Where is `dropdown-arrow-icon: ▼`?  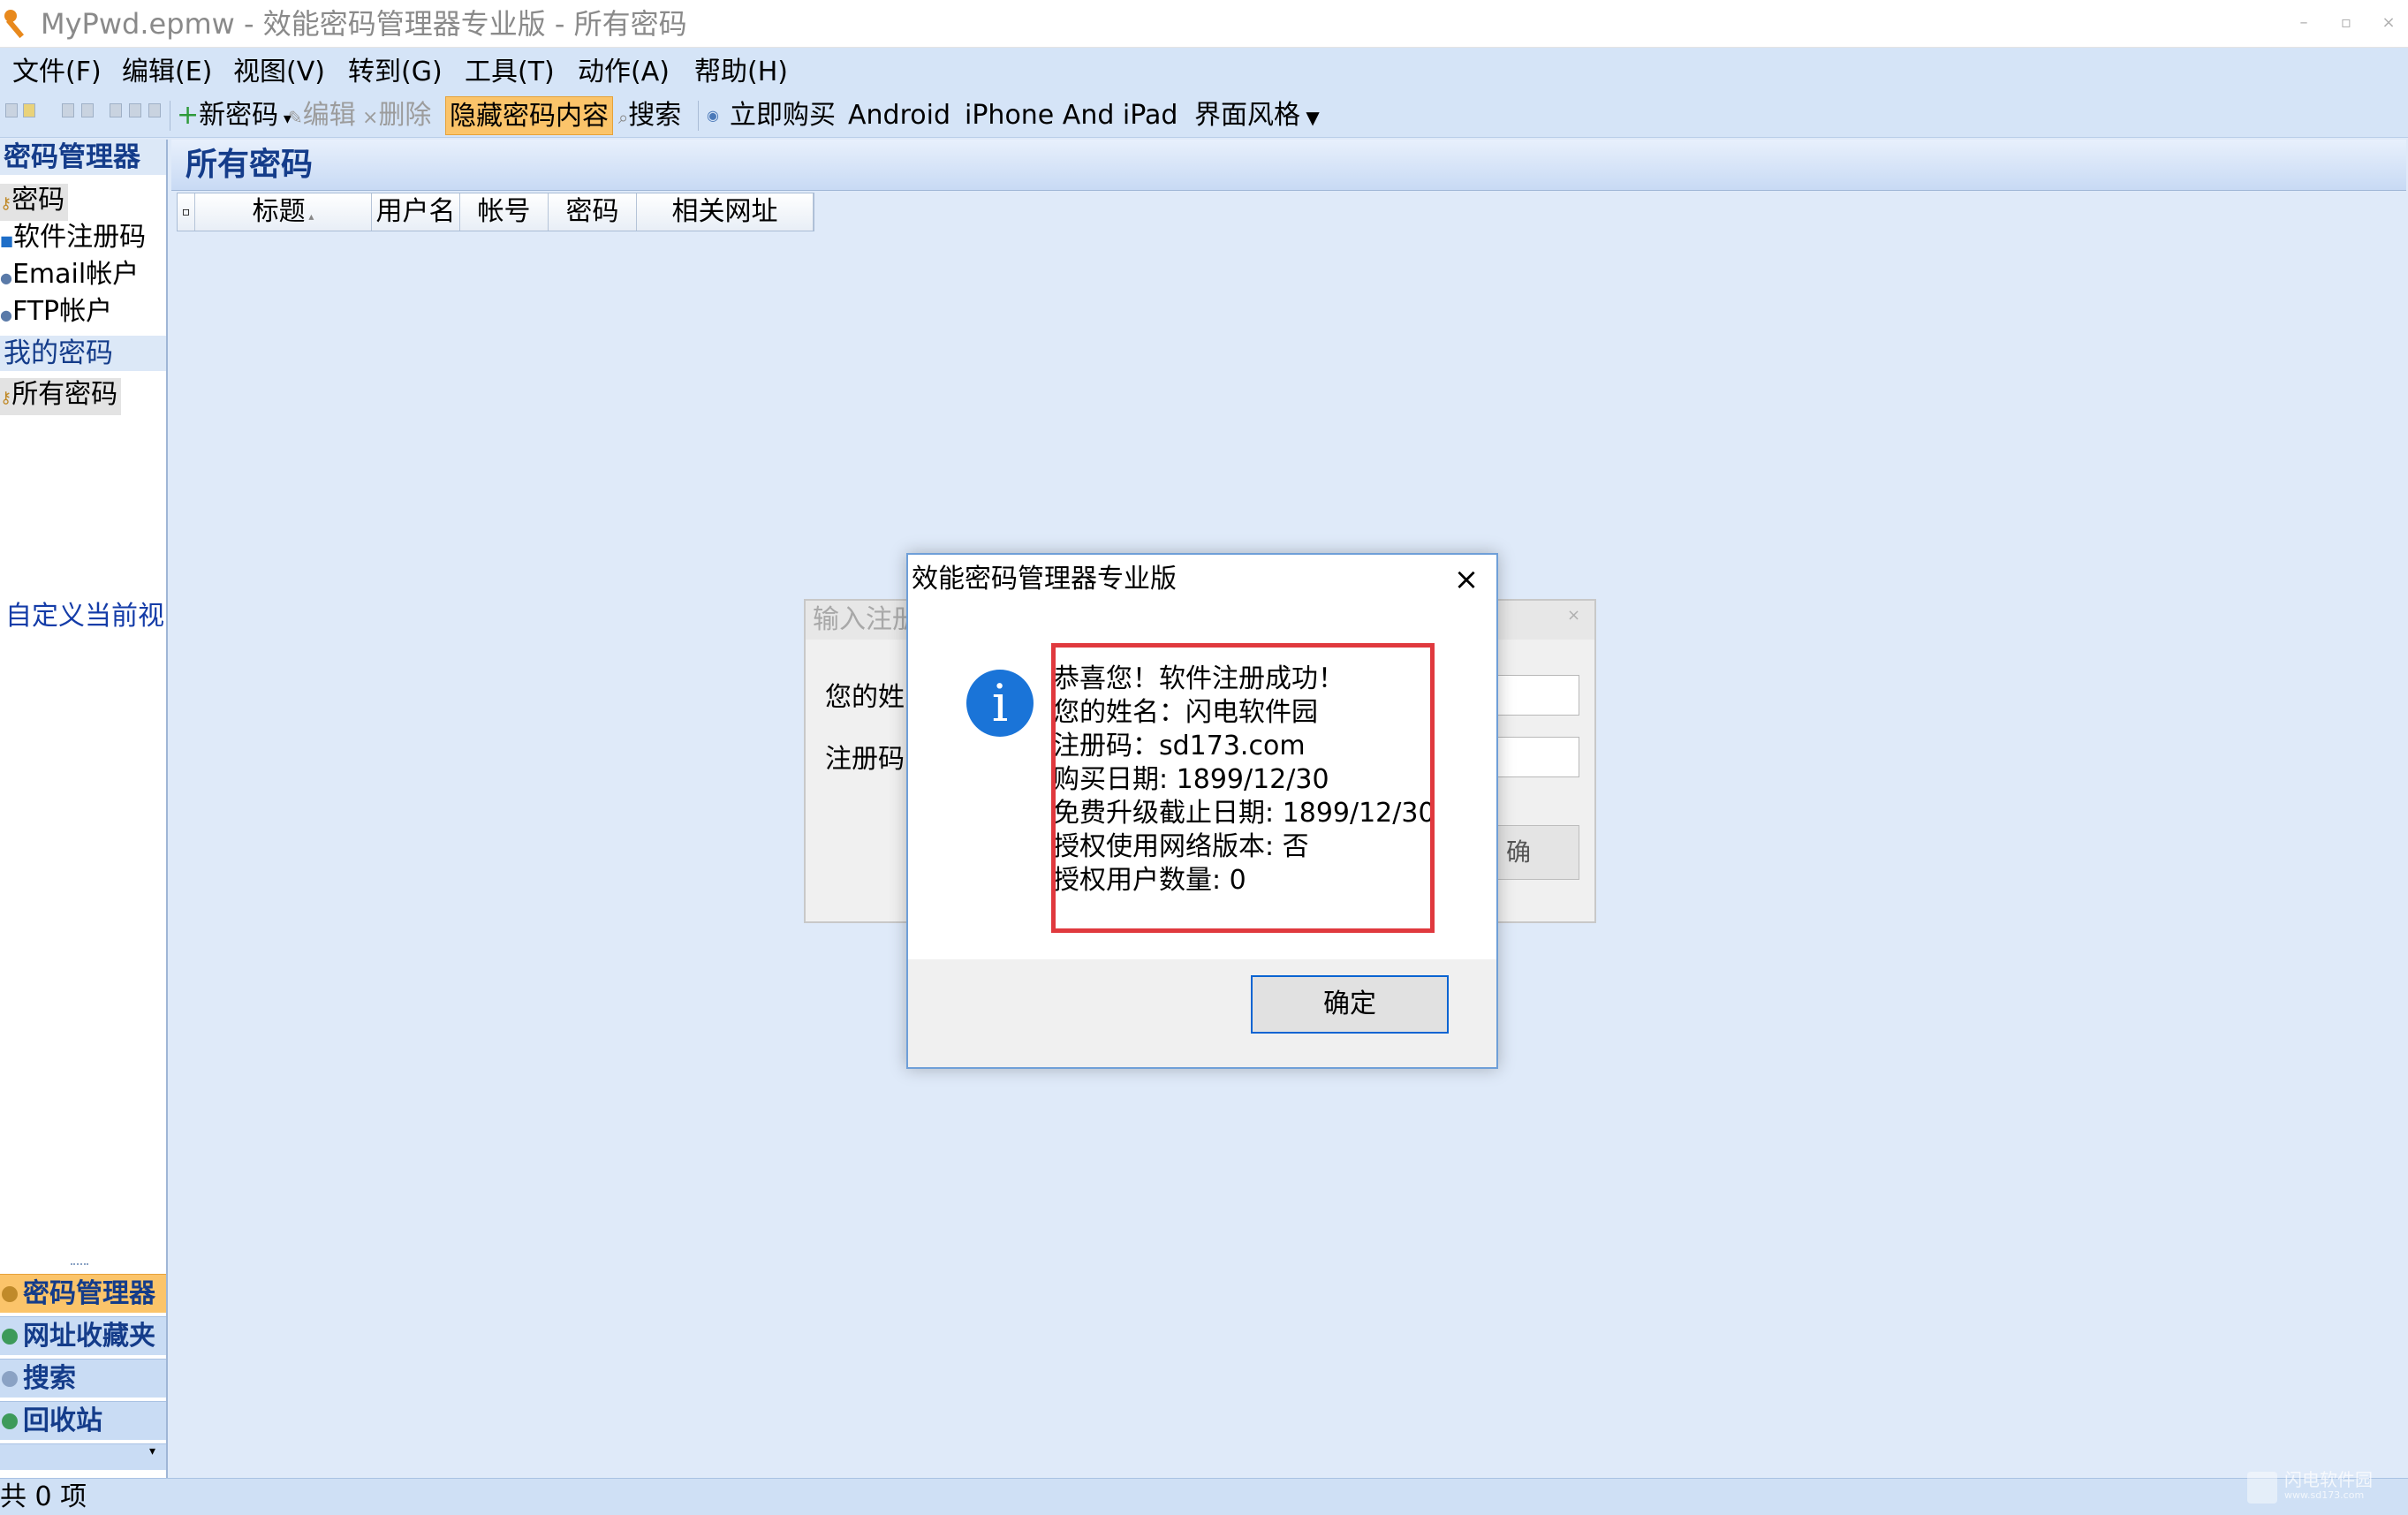 dropdown-arrow-icon: ▼ is located at coordinates (1310, 117).